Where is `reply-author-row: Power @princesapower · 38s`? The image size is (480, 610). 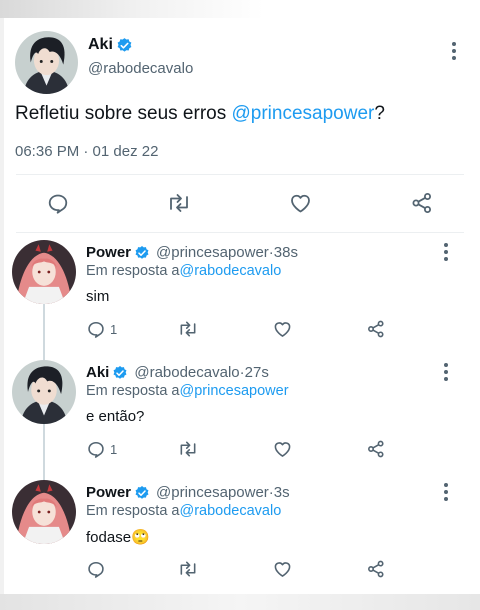 reply-author-row: Power @princesapower · 38s is located at coordinates (192, 252).